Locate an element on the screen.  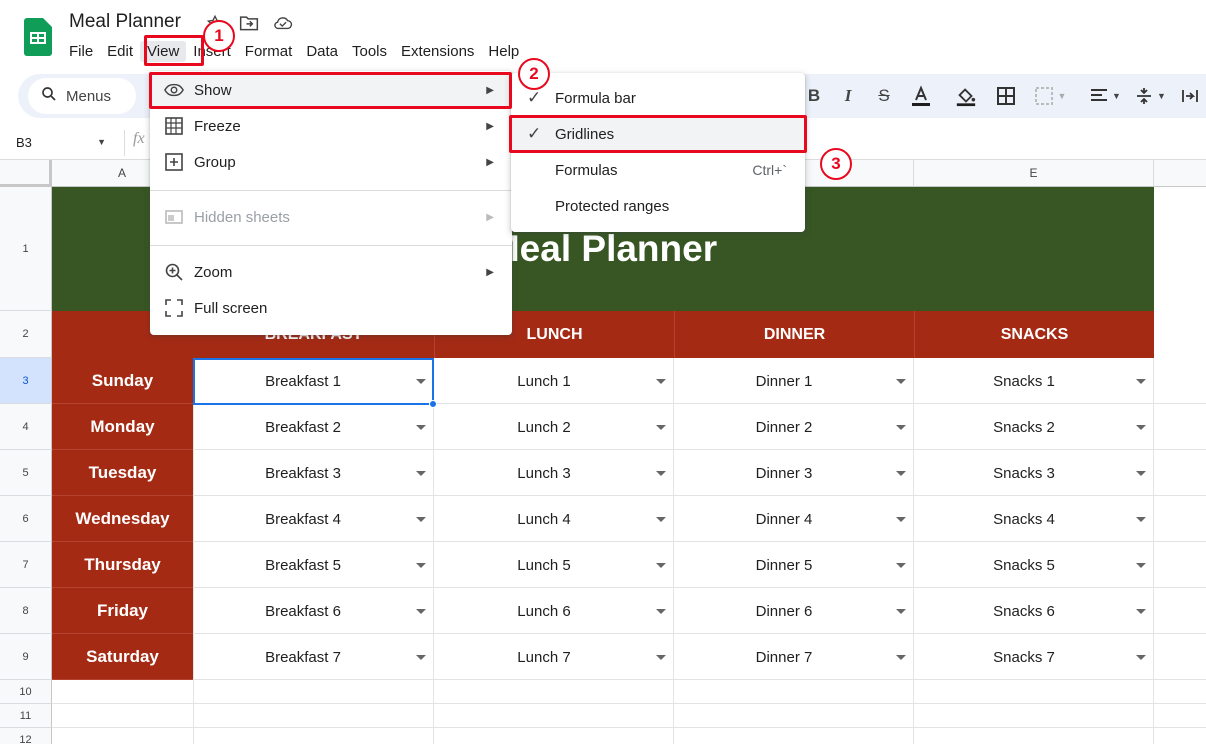
day-cell: Sunday is located at coordinates (122, 381).